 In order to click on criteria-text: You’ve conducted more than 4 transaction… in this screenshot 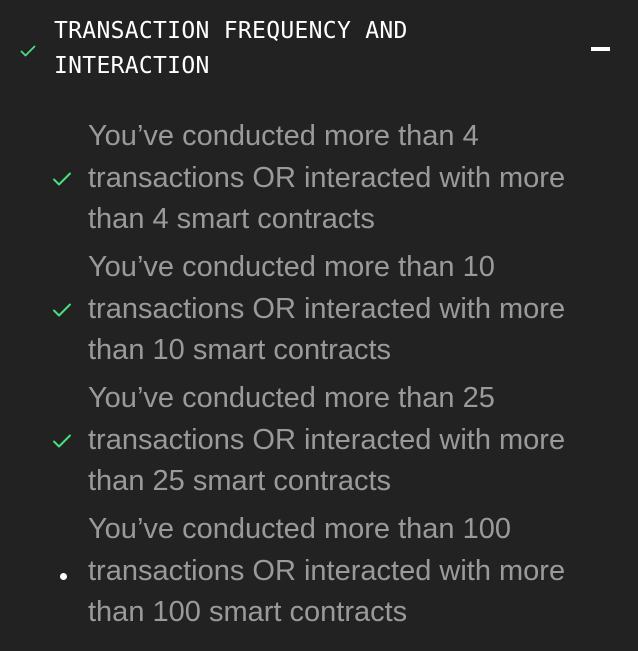, I will do `click(327, 177)`.